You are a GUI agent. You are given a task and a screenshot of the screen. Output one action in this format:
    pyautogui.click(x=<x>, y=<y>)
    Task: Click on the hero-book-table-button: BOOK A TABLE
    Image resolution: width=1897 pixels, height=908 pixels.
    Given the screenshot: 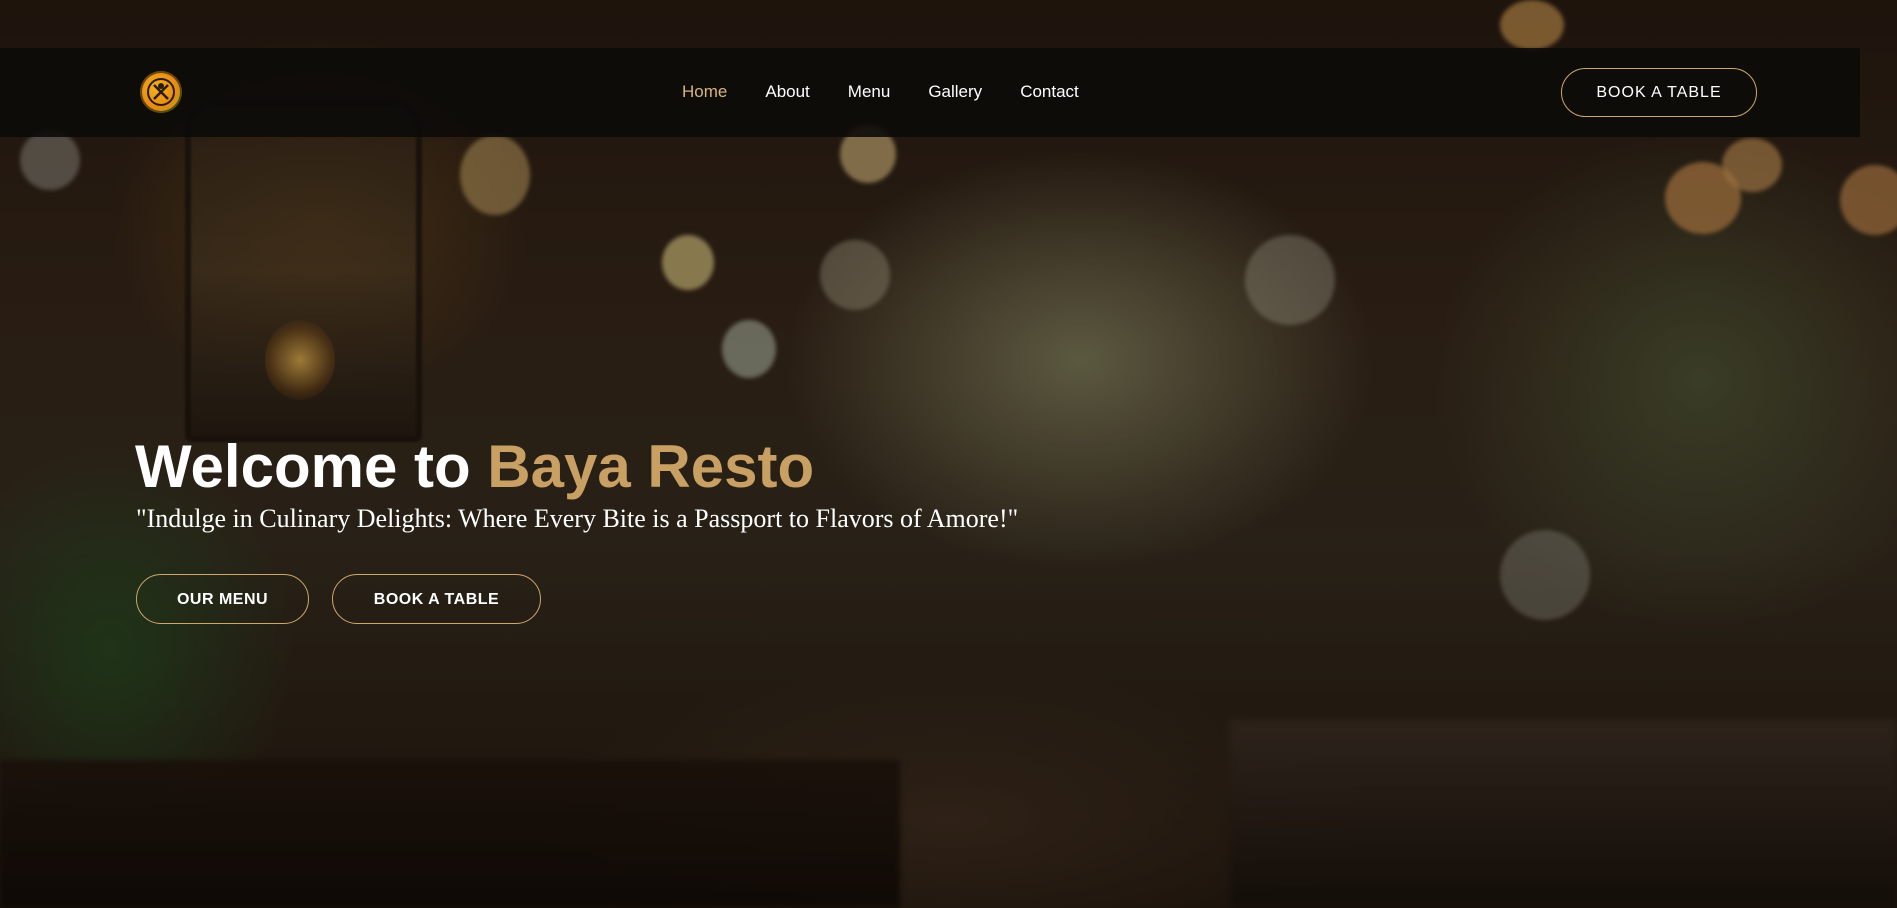 What is the action you would take?
    pyautogui.click(x=436, y=599)
    